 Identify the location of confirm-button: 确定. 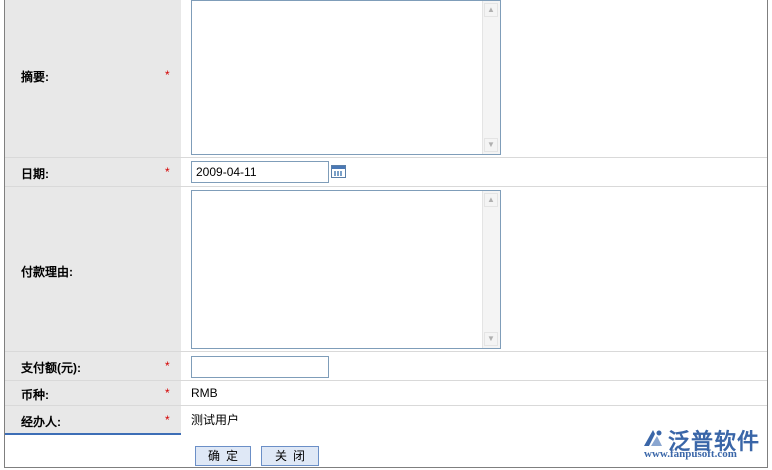
(223, 456).